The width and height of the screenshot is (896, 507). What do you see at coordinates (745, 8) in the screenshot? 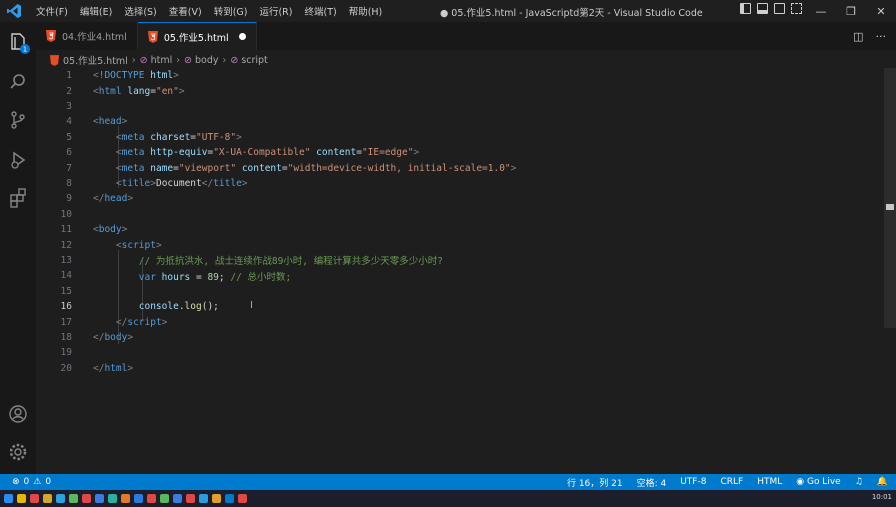
I see `toggle-primary-sidebar-icon` at bounding box center [745, 8].